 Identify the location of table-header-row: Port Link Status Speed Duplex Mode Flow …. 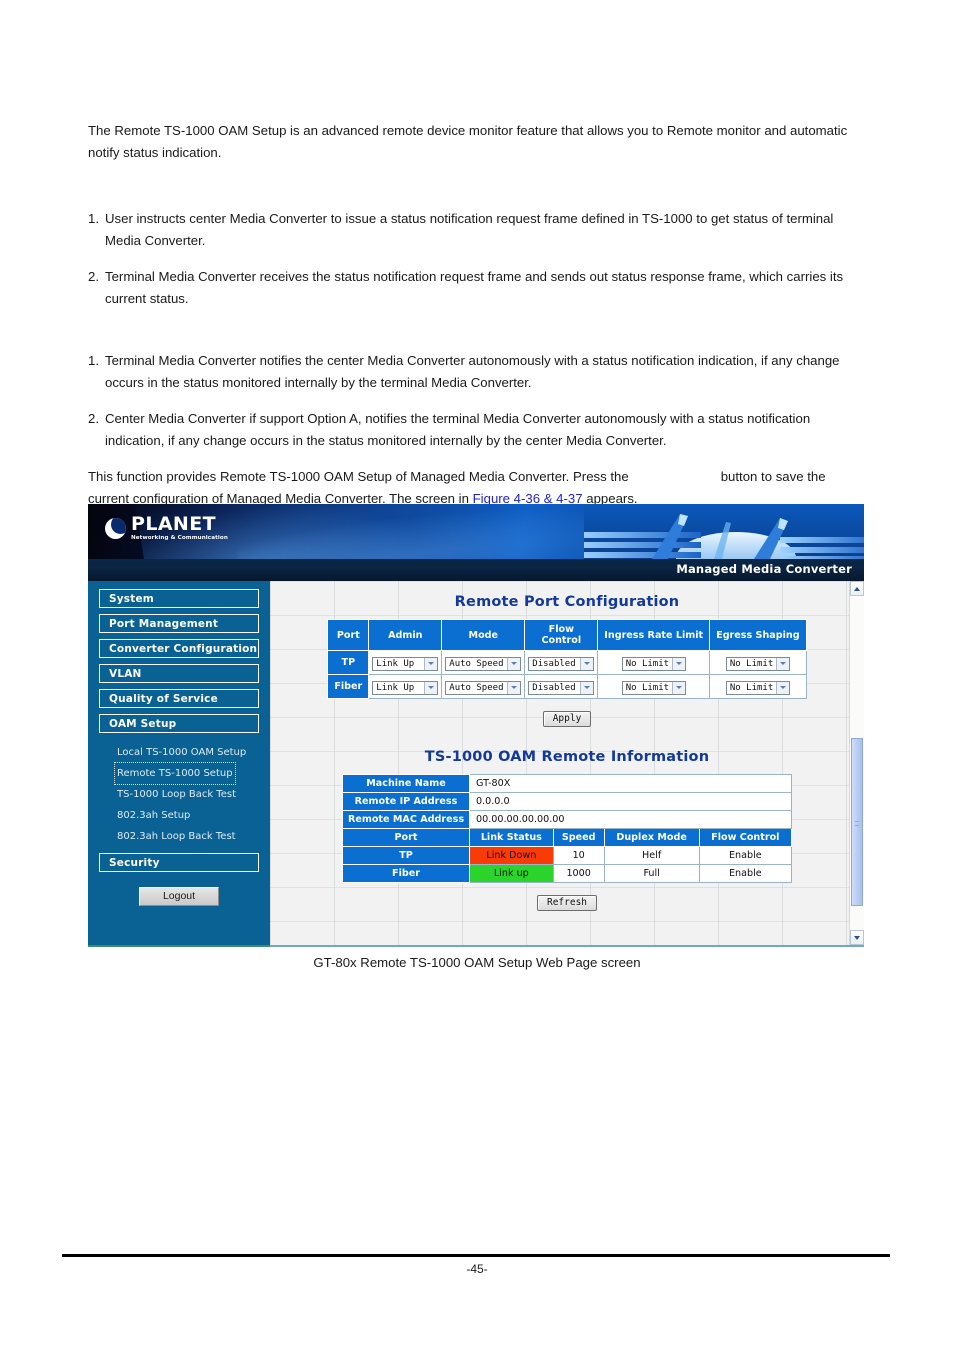
(567, 837).